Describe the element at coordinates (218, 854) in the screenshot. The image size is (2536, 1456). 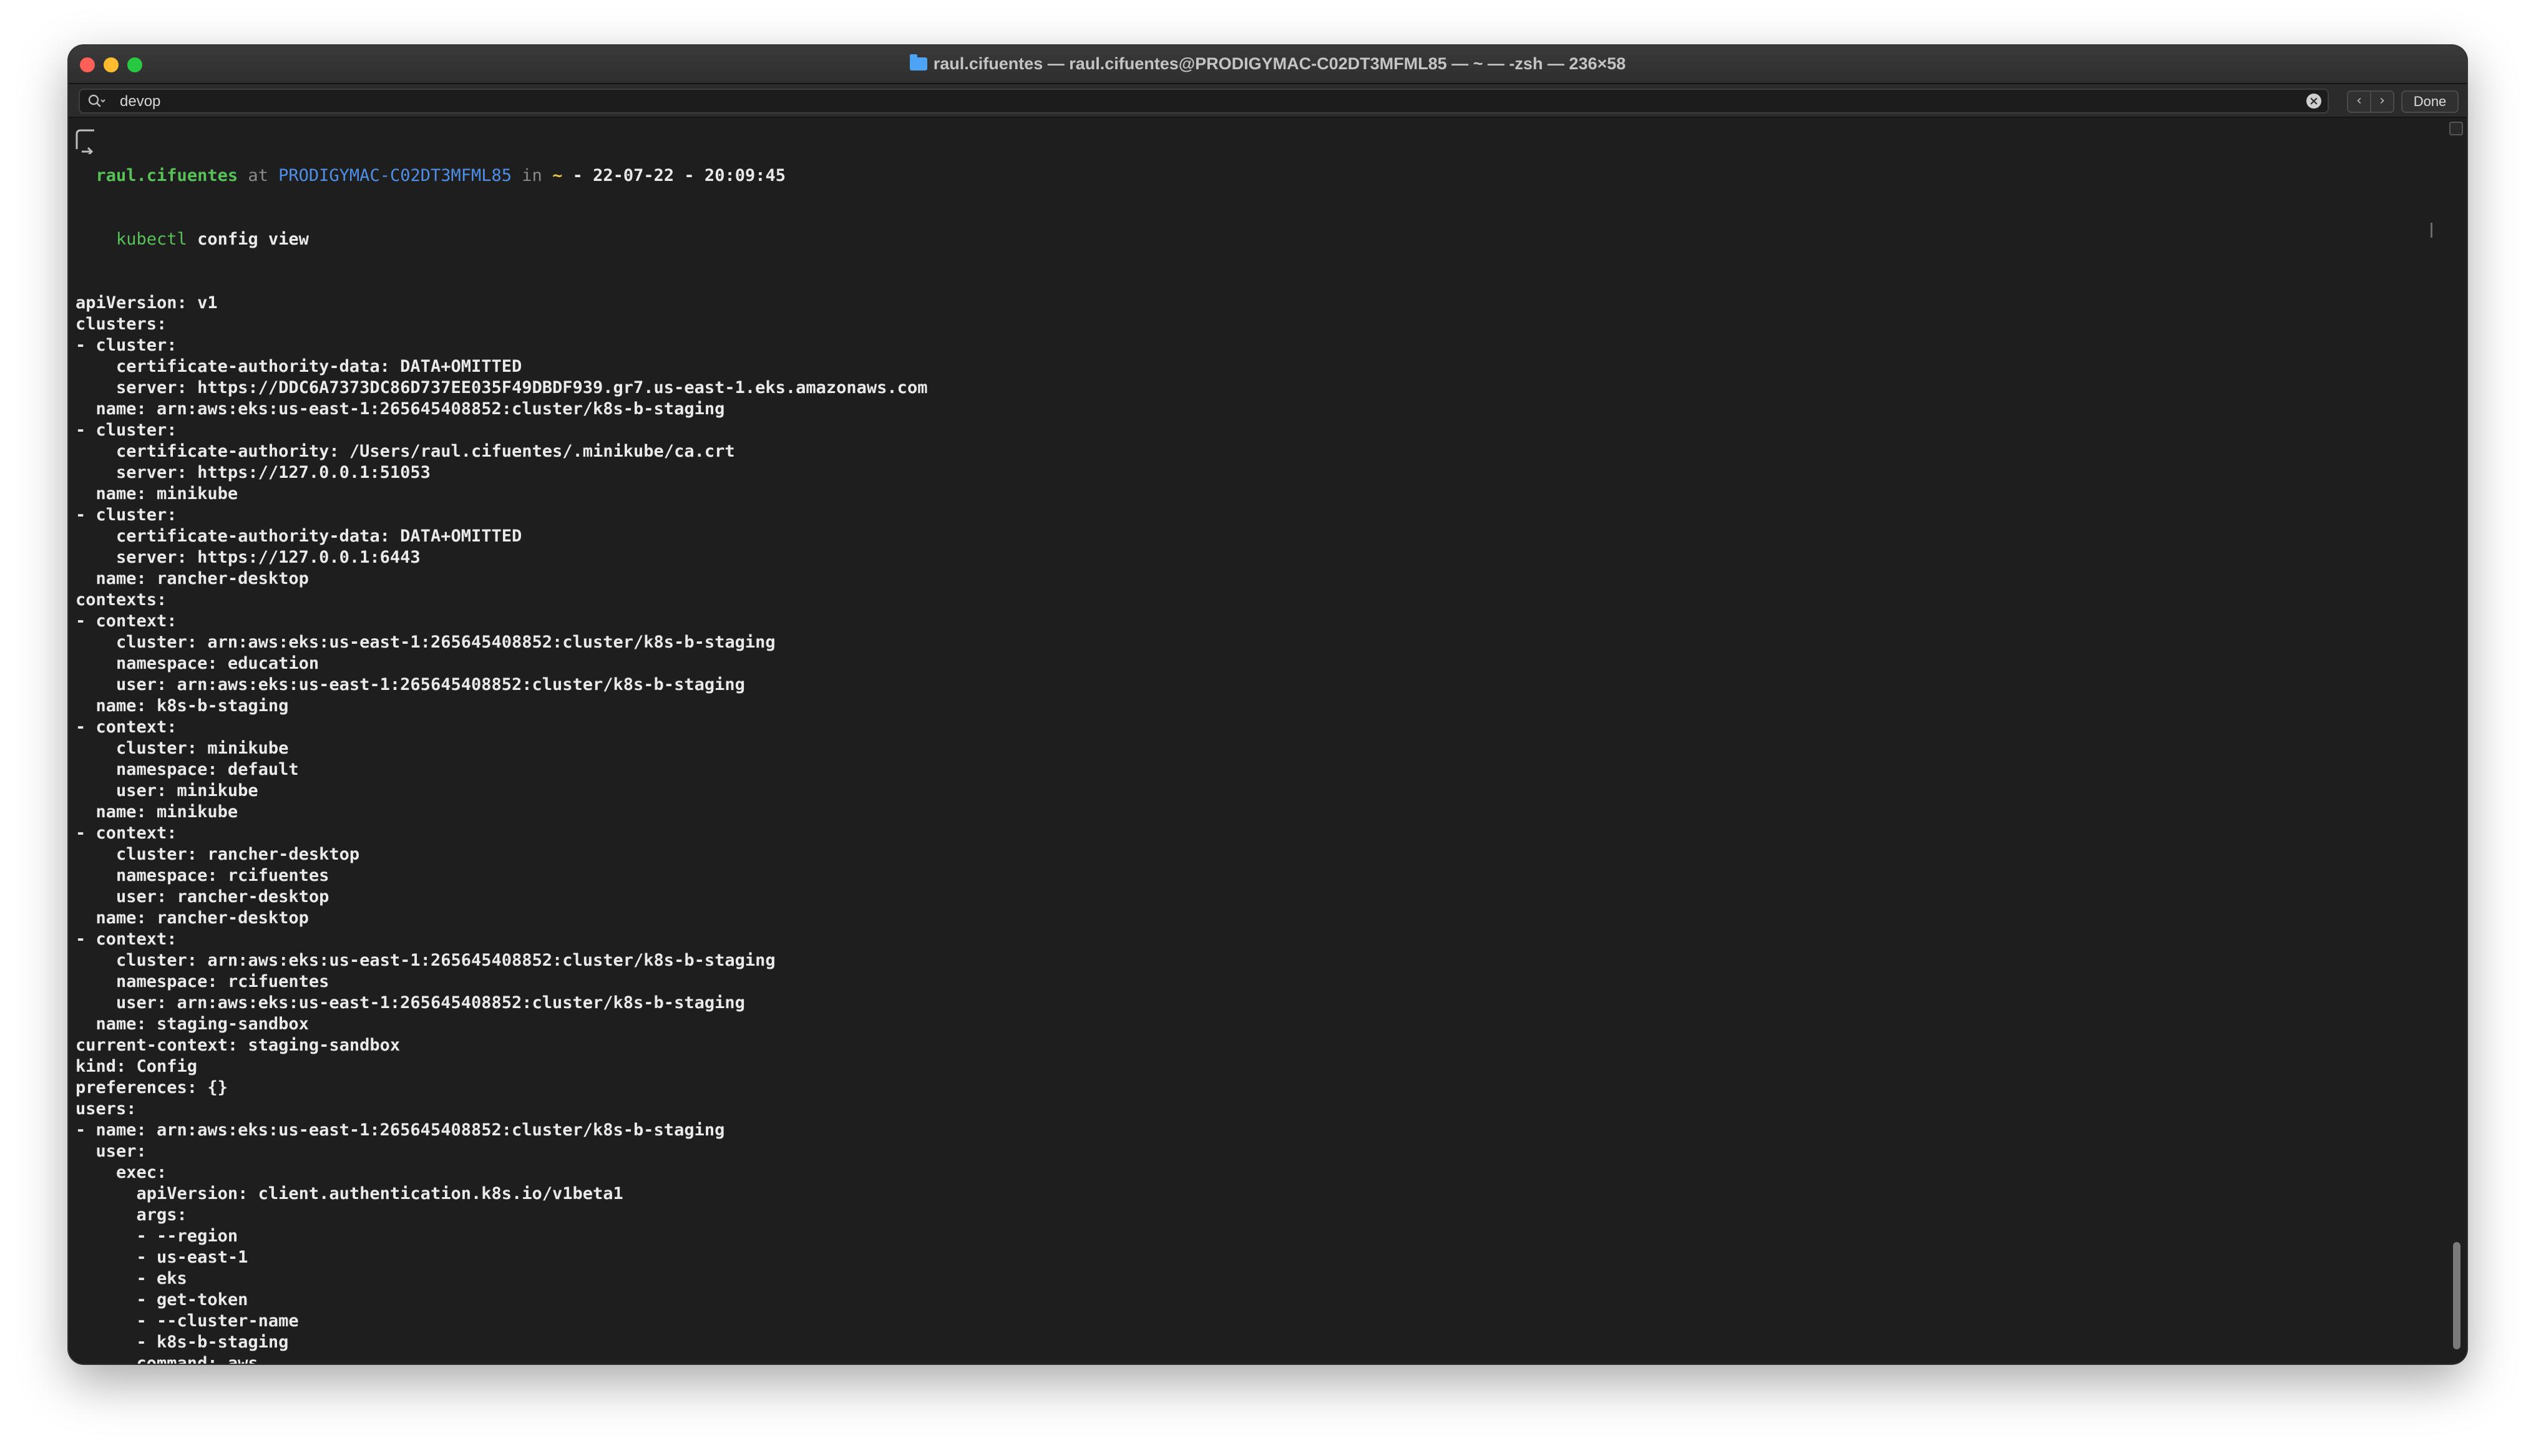
I see `output-line: cluster: rancher-desktop` at that location.